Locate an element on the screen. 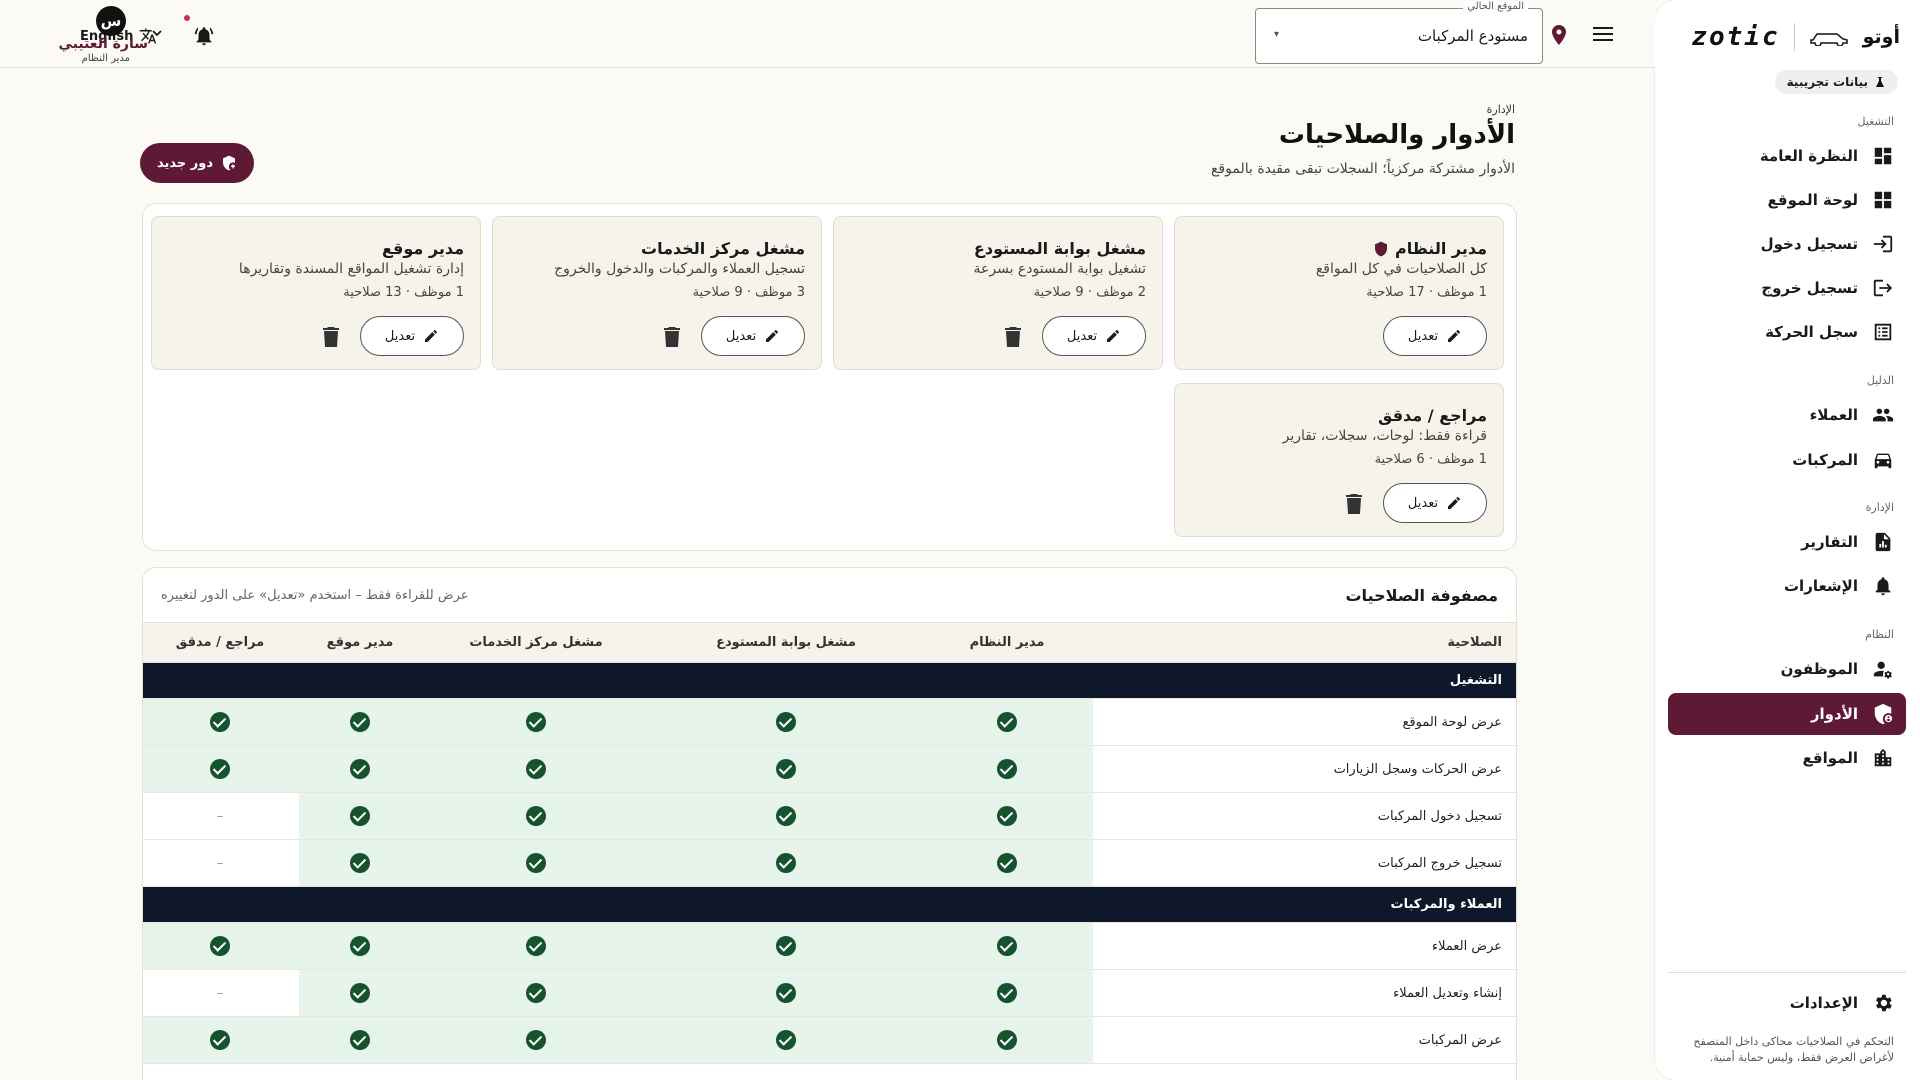 The height and width of the screenshot is (1080, 1920). sidebar-item-overview: النظرة العامة is located at coordinates (1787, 156).